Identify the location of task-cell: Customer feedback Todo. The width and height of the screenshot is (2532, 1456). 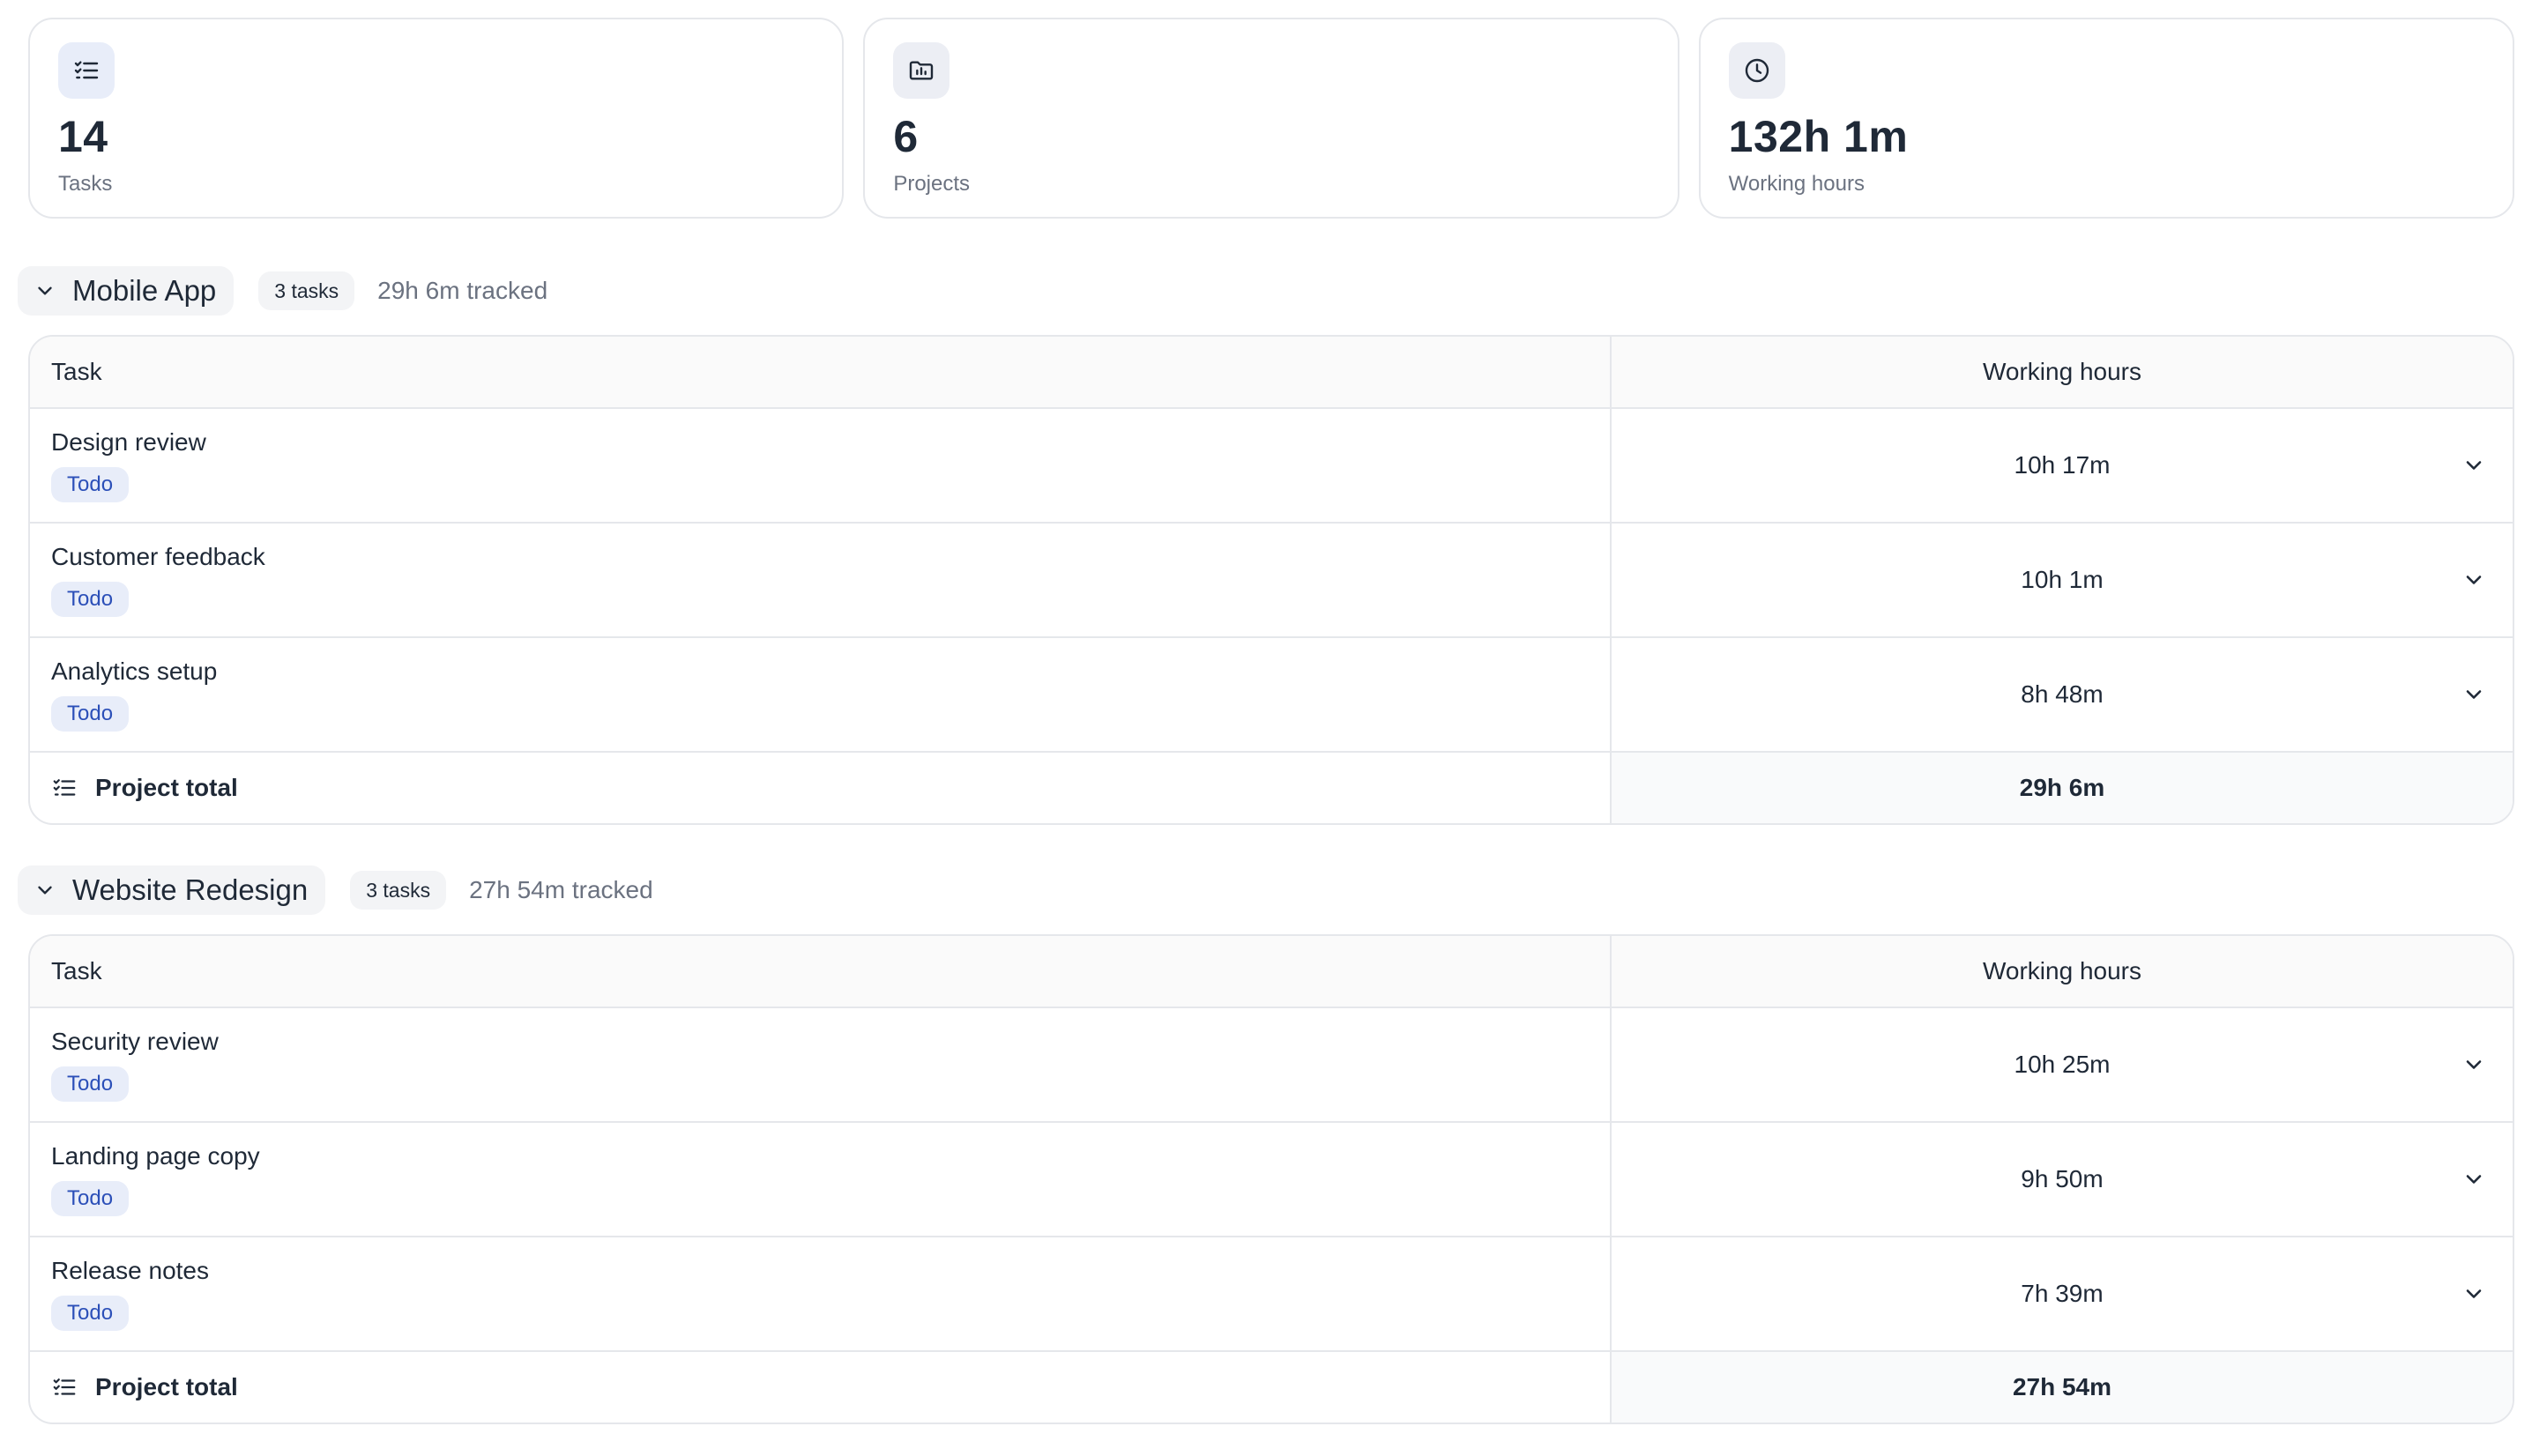
(821, 580).